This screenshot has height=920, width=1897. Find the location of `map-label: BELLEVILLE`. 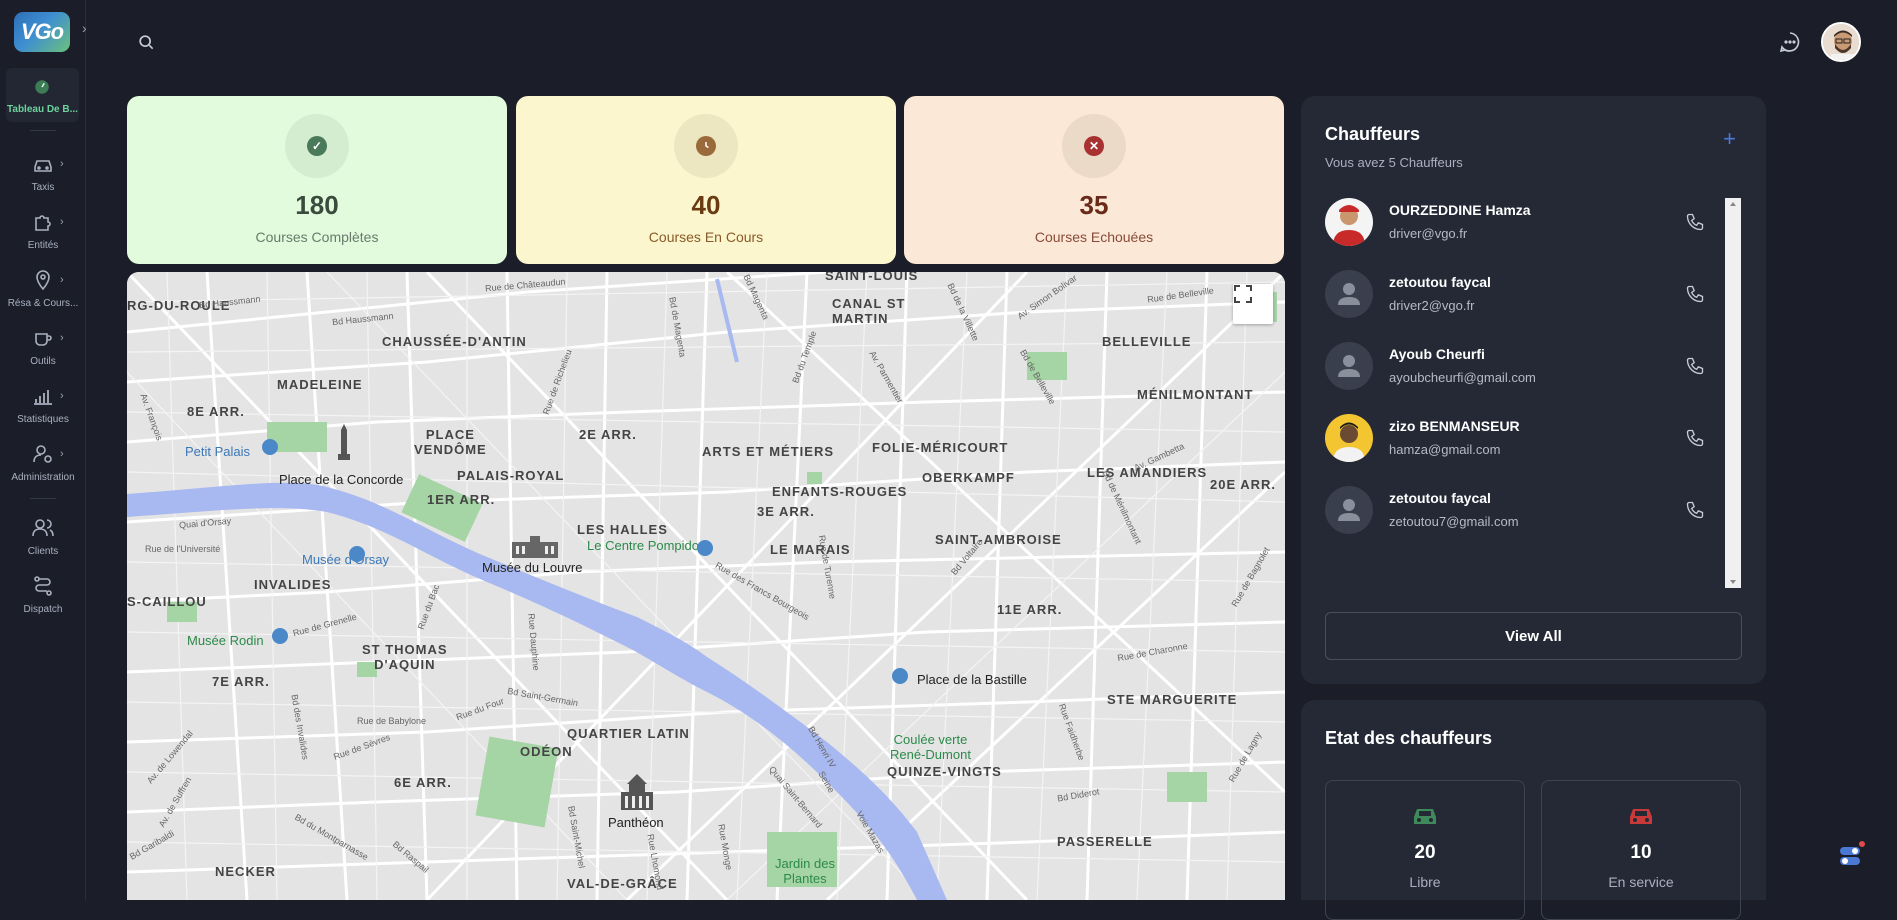

map-label: BELLEVILLE is located at coordinates (1147, 341).